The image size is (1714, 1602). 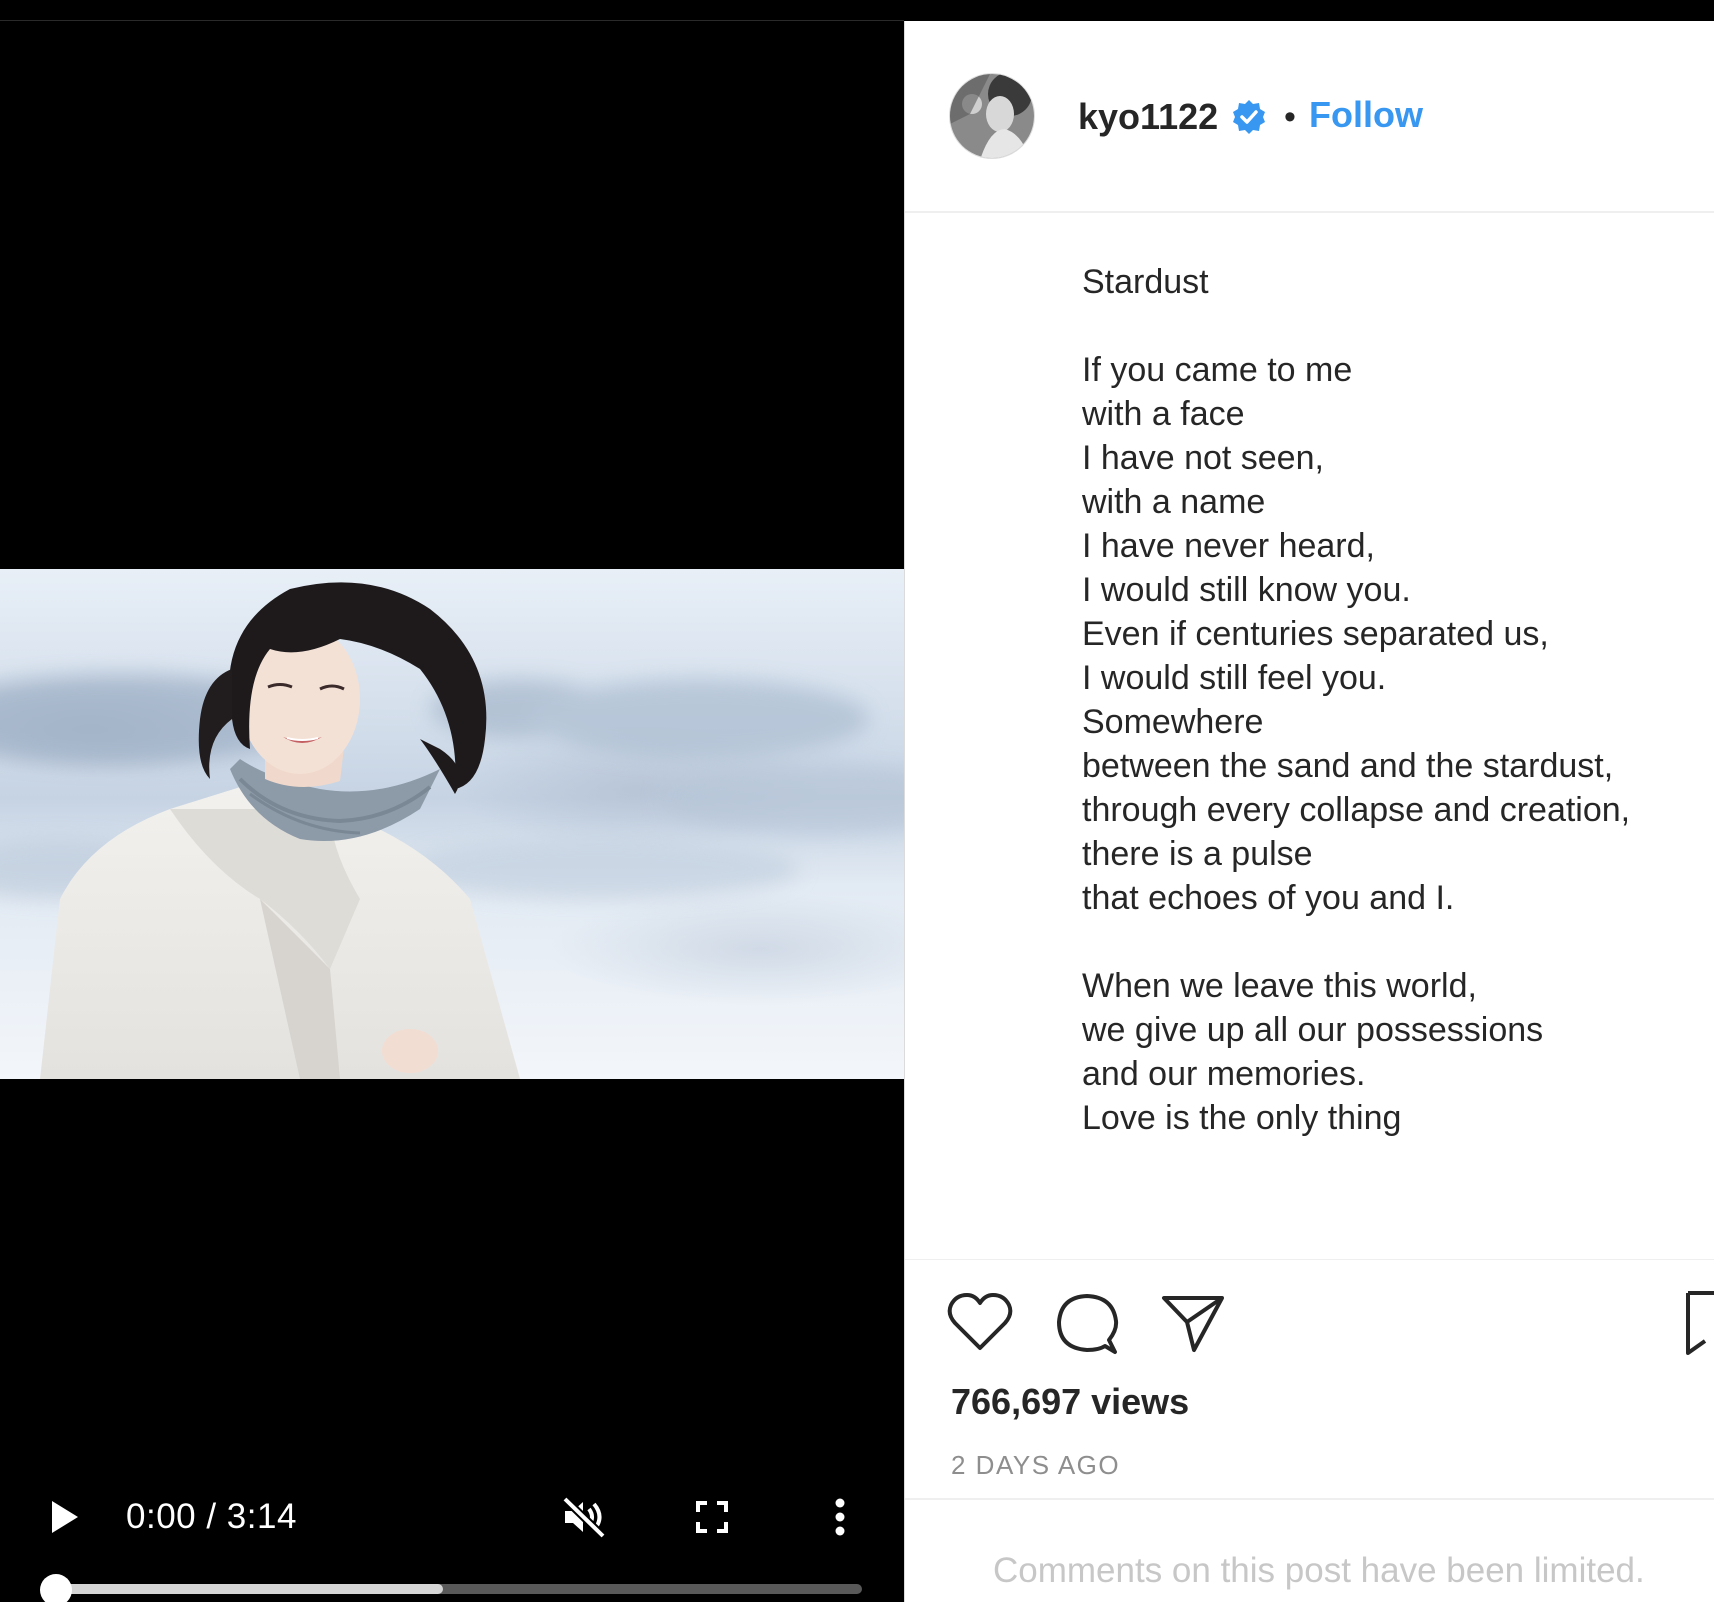 I want to click on seek-buffered-progress, so click(x=249, y=1589).